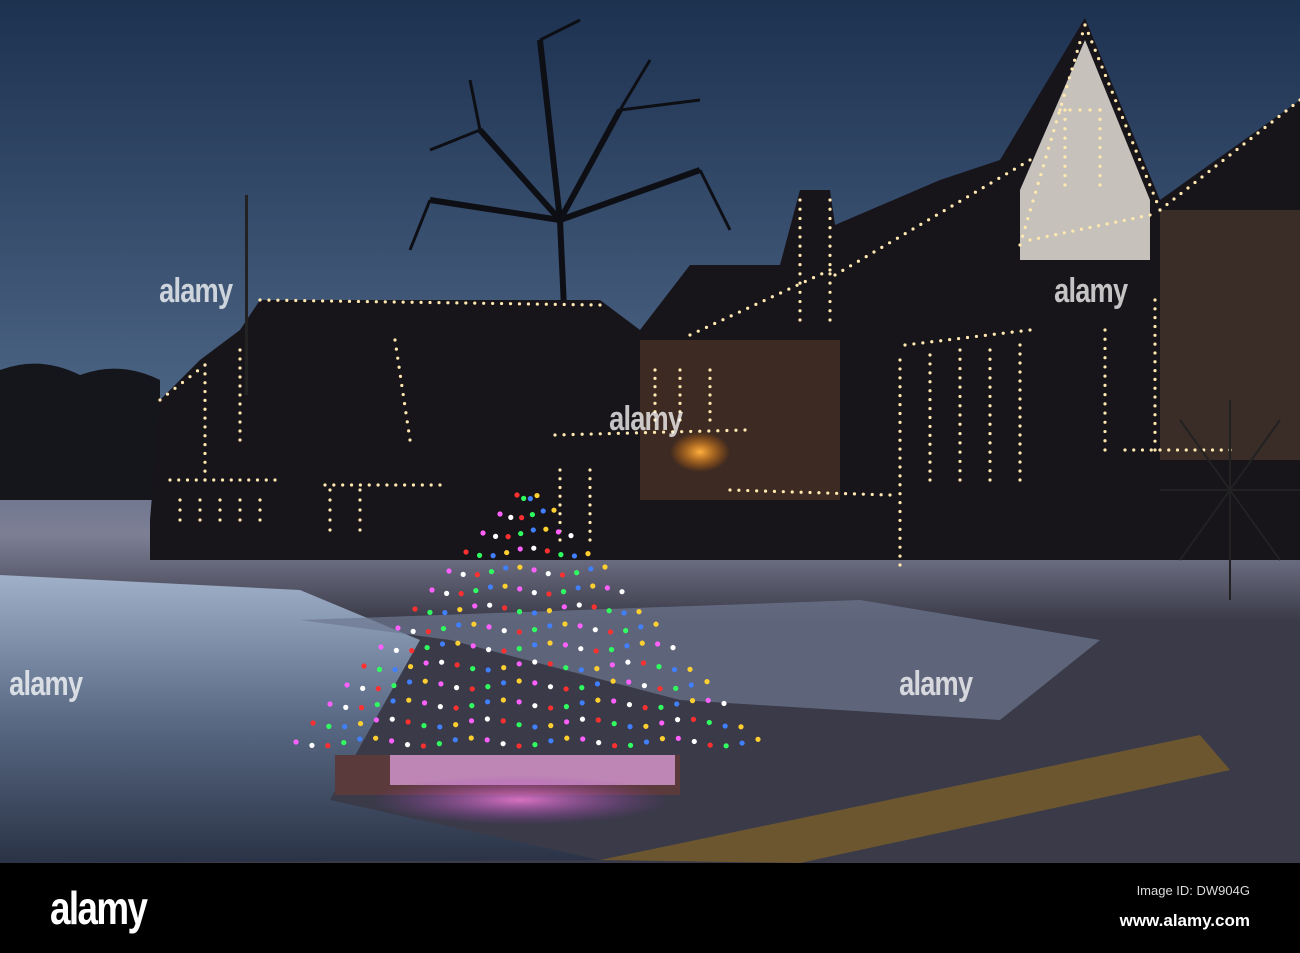 This screenshot has width=1300, height=953. I want to click on website-link: www.alamy.com, so click(1185, 921).